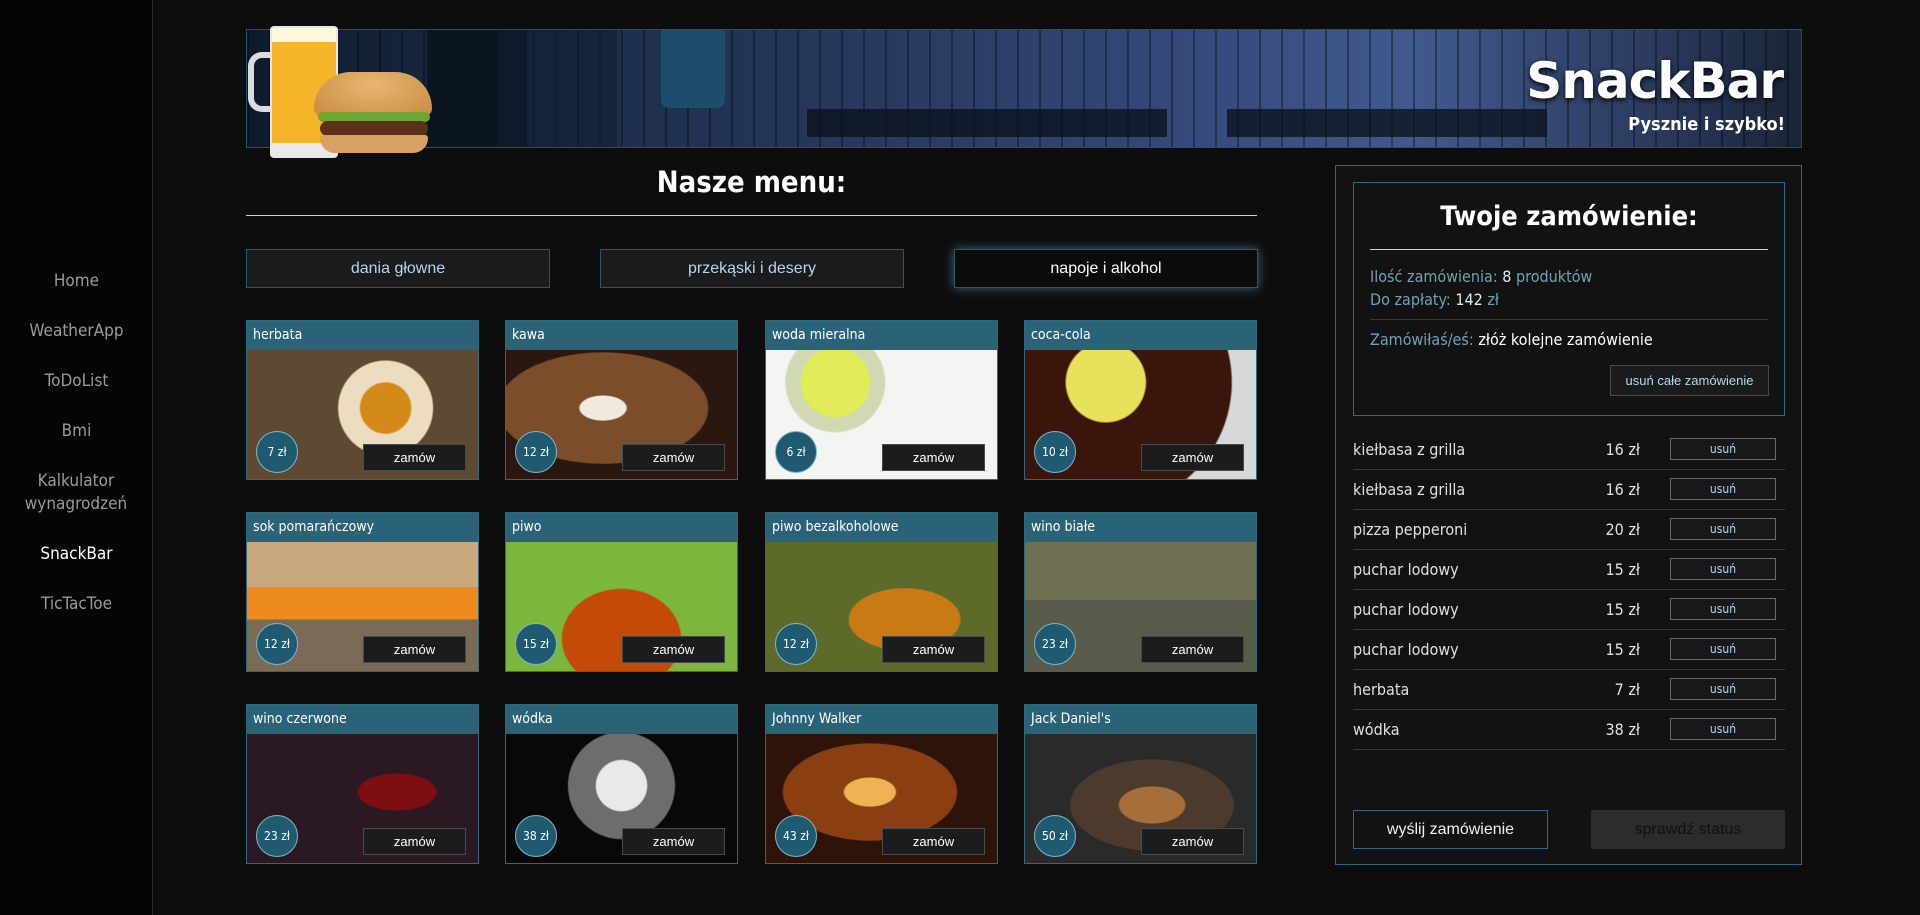 Image resolution: width=1920 pixels, height=915 pixels. I want to click on menu-item-card: piwo bezalkoholowe 12 zł zamów, so click(881, 592).